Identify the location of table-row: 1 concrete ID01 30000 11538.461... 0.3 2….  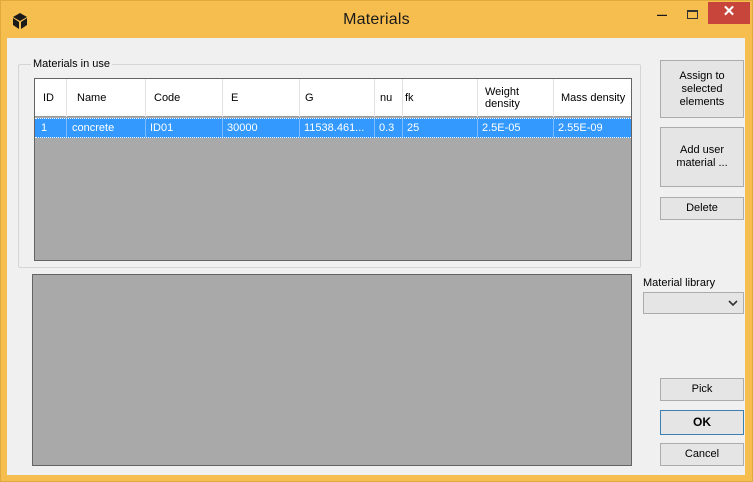
(333, 128).